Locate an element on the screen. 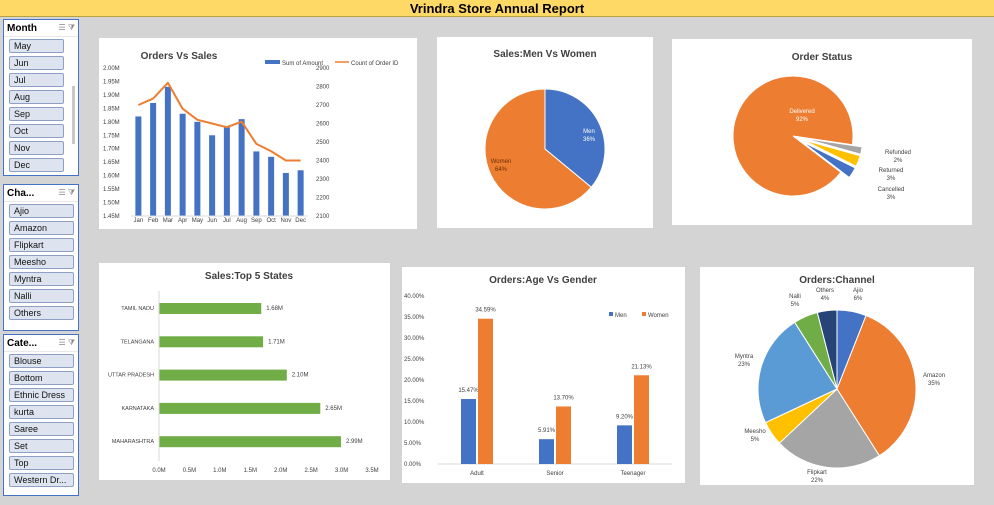  bar-jul is located at coordinates (226, 171).